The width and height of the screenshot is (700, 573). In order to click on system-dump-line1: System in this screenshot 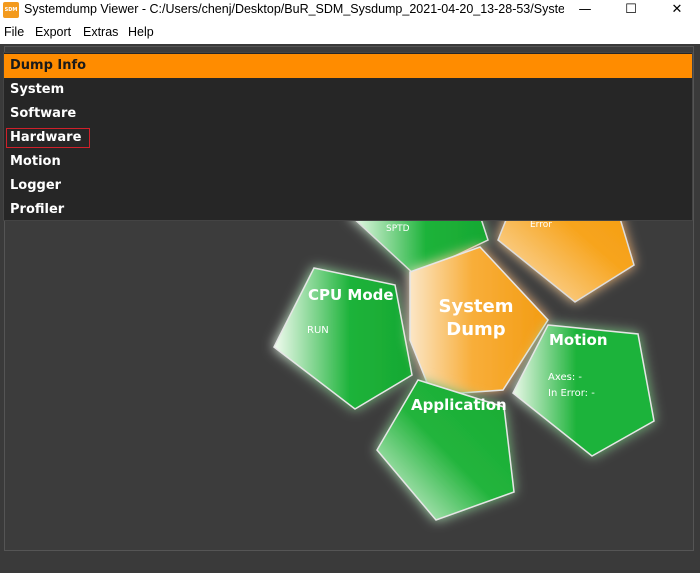, I will do `click(476, 306)`.